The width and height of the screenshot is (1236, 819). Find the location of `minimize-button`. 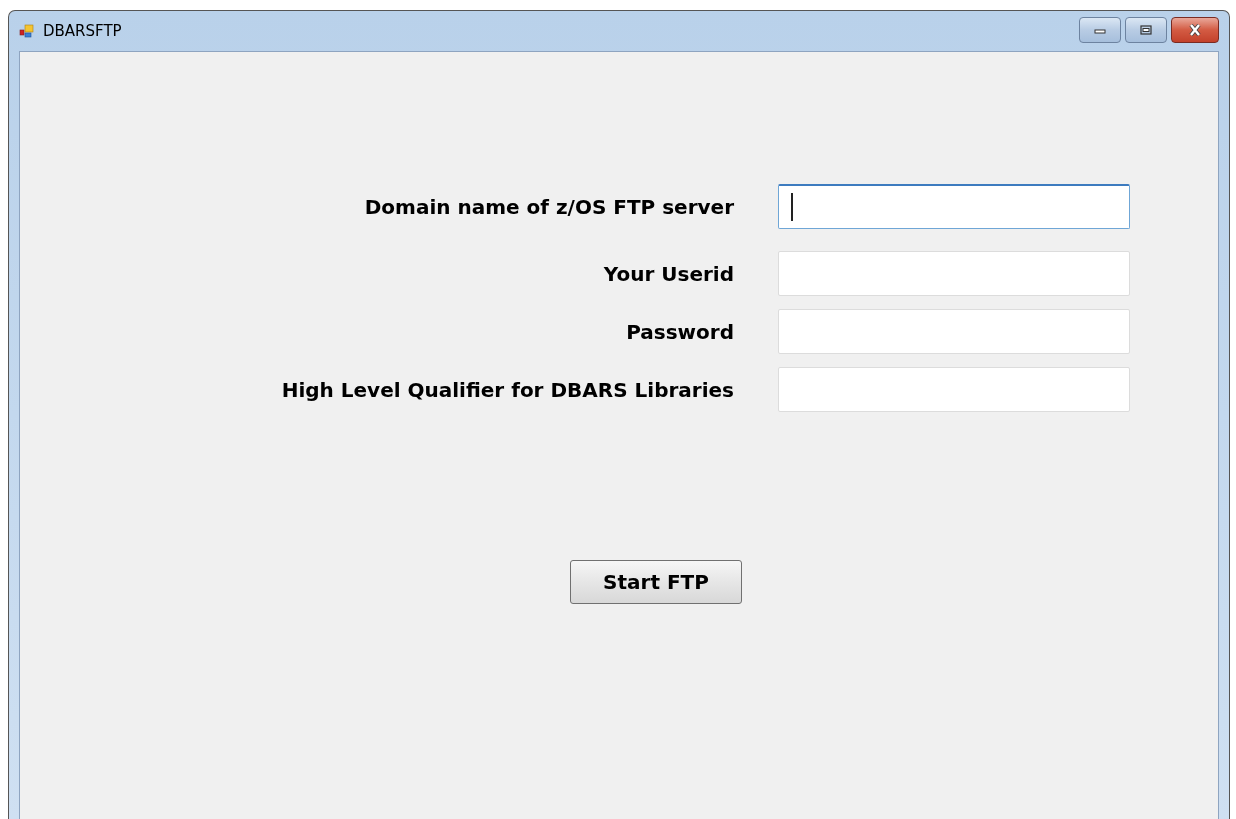

minimize-button is located at coordinates (1100, 30).